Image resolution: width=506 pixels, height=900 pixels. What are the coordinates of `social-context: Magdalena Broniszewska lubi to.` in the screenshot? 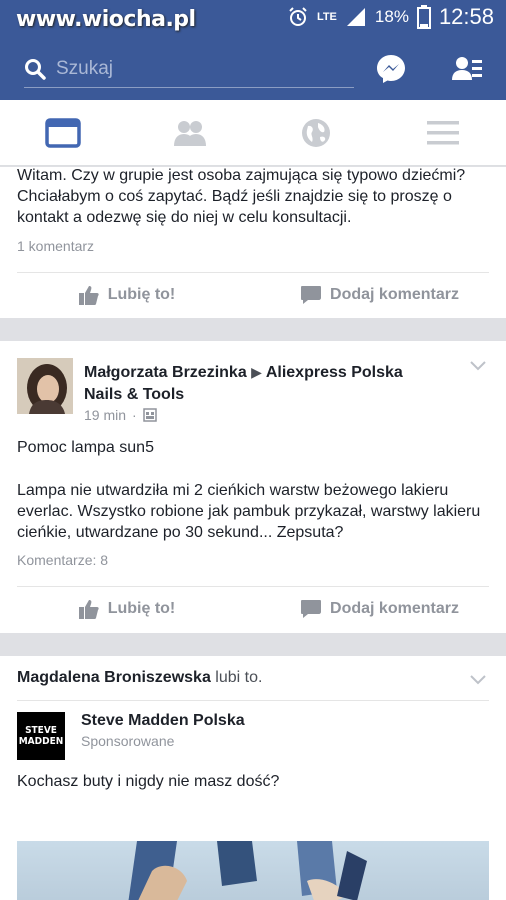 It's located at (139, 678).